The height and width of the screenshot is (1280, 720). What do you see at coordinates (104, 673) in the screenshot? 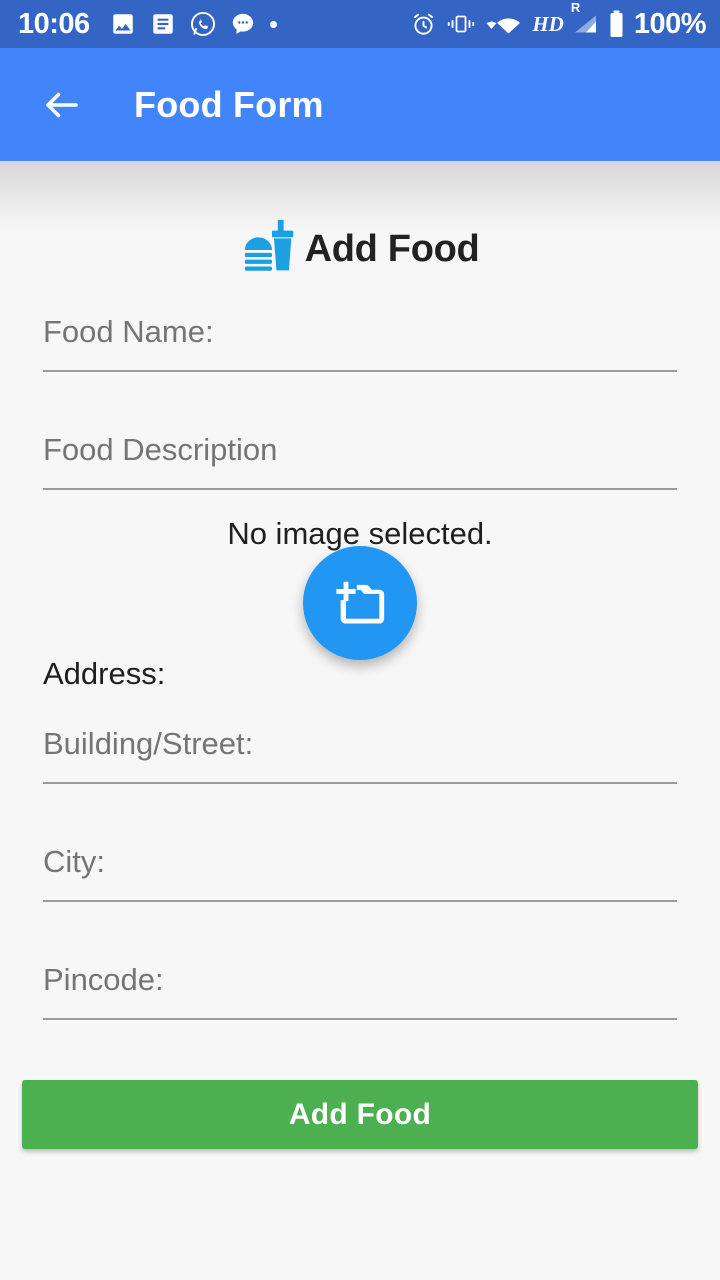
I see `address-section-label: Address:` at bounding box center [104, 673].